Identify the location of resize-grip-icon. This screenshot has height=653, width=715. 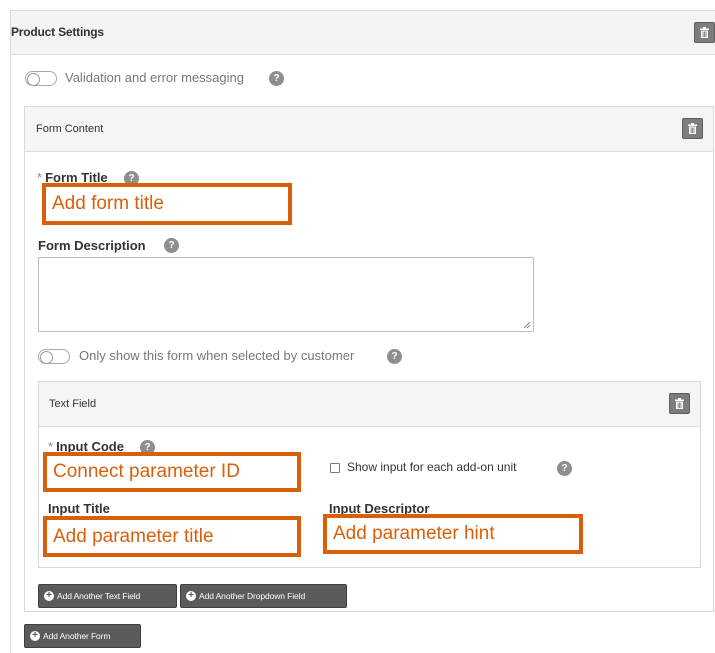
(527, 325).